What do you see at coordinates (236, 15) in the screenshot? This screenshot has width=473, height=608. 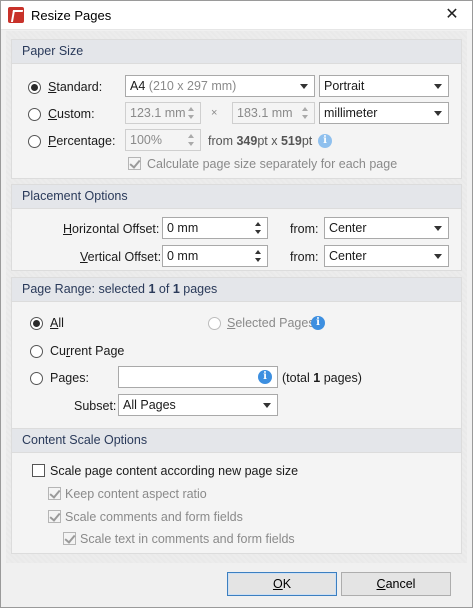 I see `title-bar: Resize Pages ✕` at bounding box center [236, 15].